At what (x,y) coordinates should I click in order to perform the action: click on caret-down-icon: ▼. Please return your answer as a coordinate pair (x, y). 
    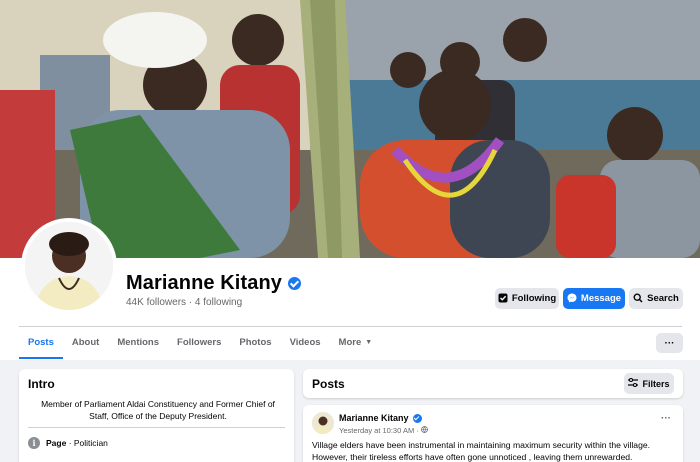
    Looking at the image, I should click on (369, 342).